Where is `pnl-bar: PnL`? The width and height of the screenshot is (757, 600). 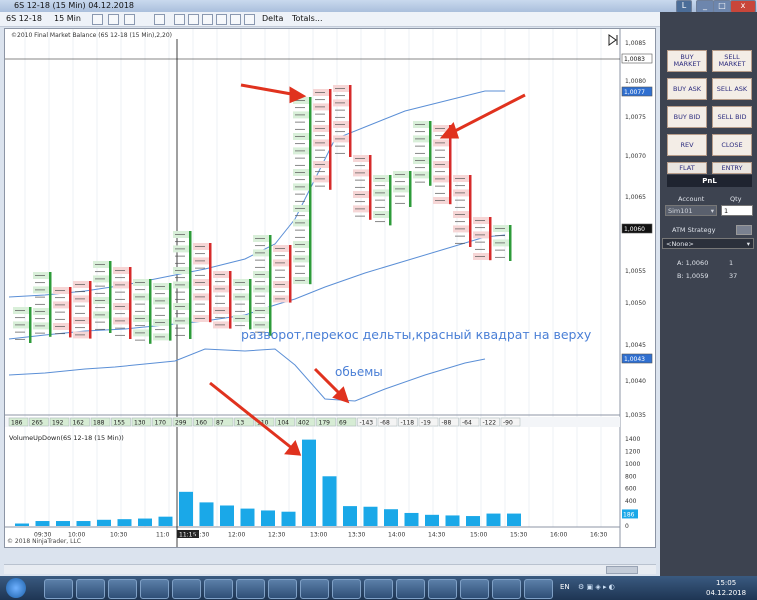 pnl-bar: PnL is located at coordinates (709, 181).